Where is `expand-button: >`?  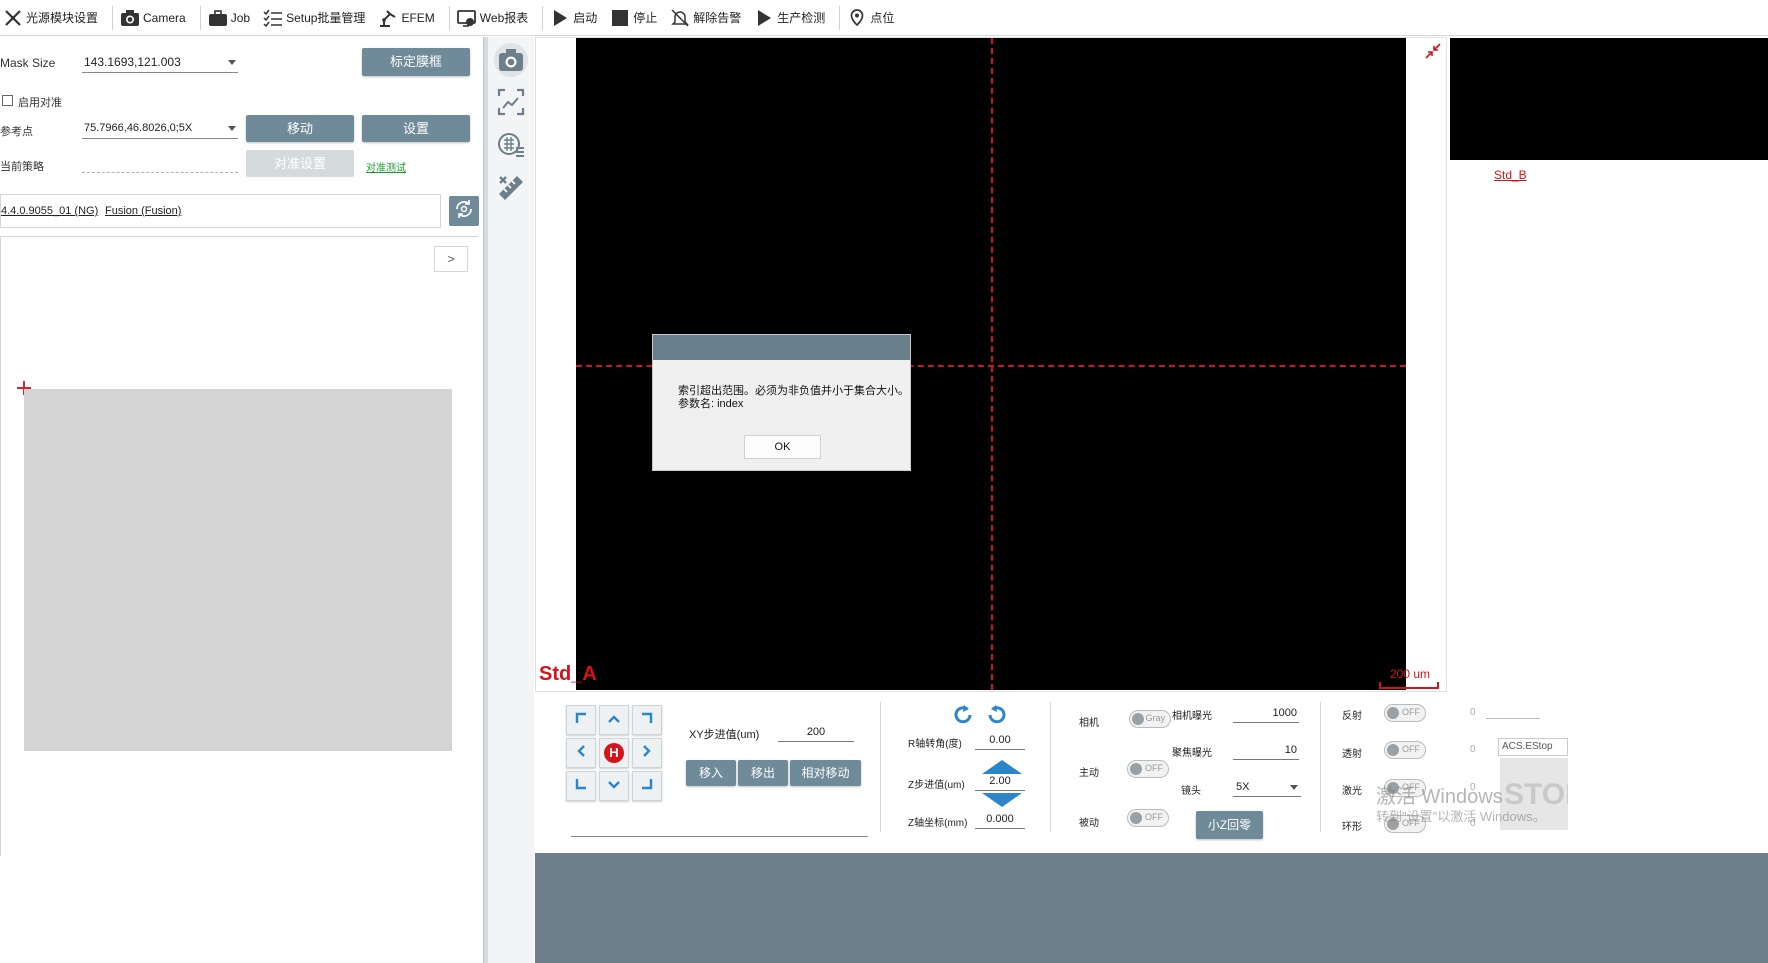 expand-button: > is located at coordinates (451, 259).